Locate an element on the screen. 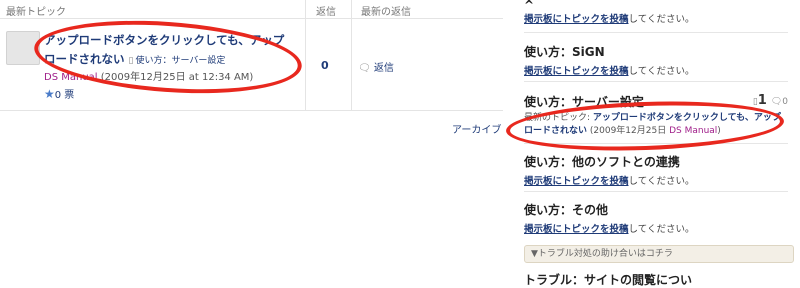  forum-section-other: 使い方：その他 掲示板にトピックを投稿してください。 is located at coordinates (656, 218).